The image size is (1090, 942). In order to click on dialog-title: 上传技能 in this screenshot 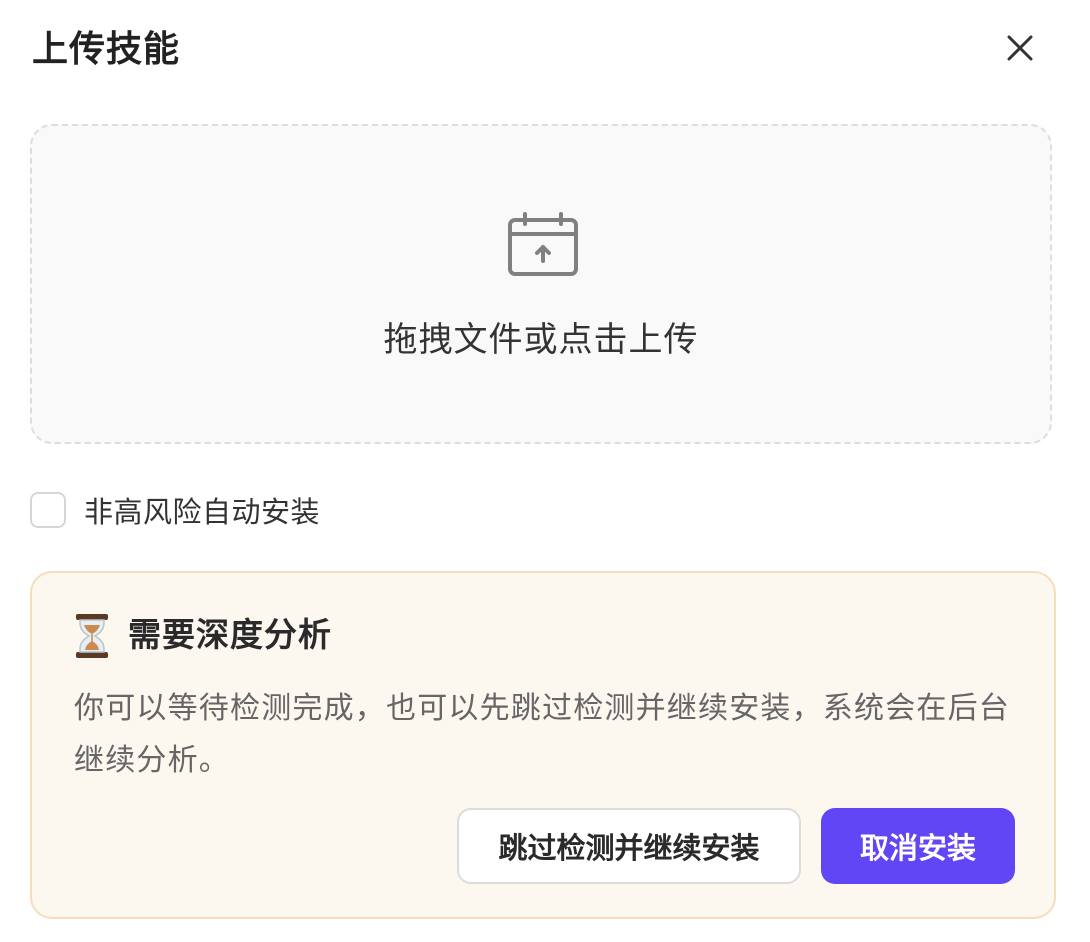, I will do `click(106, 49)`.